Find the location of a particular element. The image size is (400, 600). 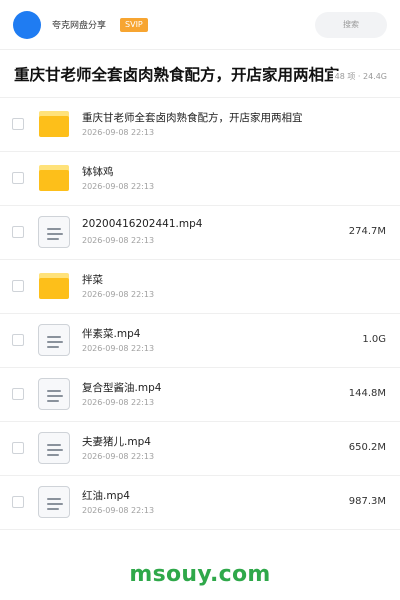

file-name: 重庆甘老师全套卤肉熟食配方，开店家用两相宜 is located at coordinates (192, 117).